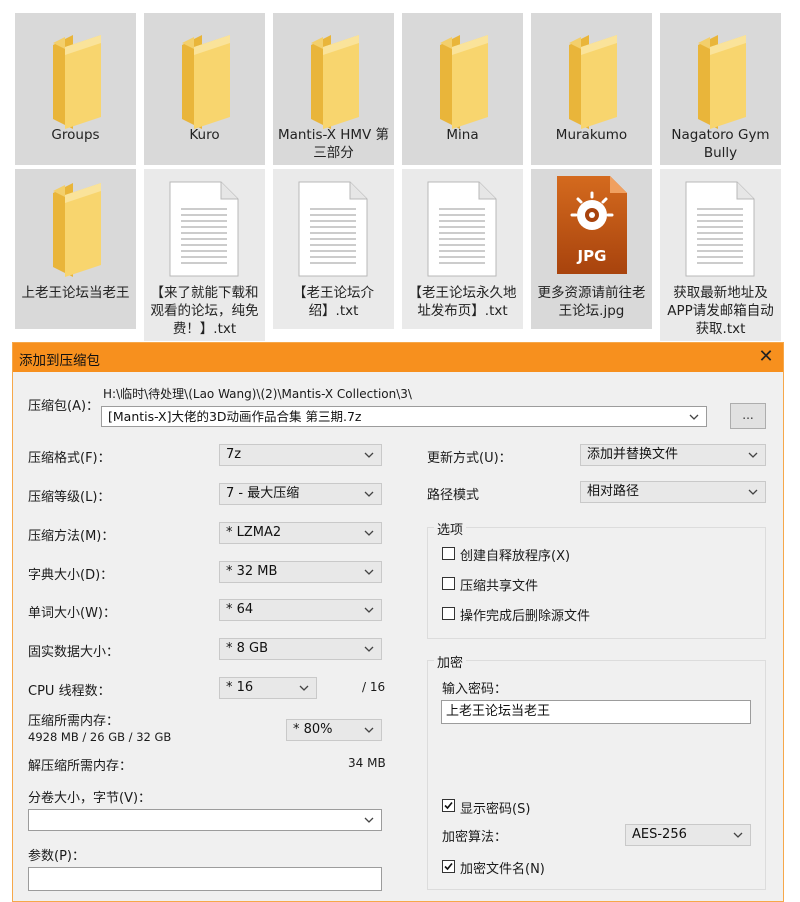 This screenshot has width=800, height=902. Describe the element at coordinates (75, 135) in the screenshot. I see `file-label: Groups` at that location.